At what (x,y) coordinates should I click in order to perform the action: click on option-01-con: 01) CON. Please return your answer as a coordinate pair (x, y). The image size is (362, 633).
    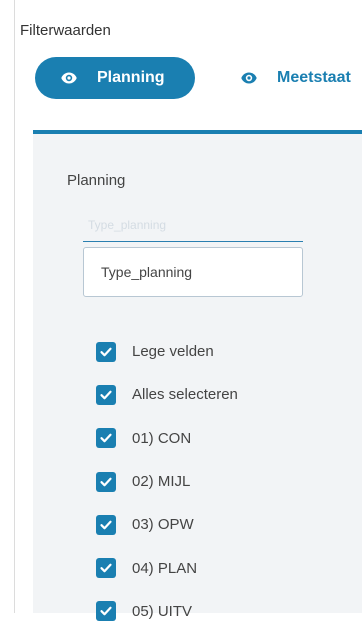
    Looking at the image, I should click on (167, 438).